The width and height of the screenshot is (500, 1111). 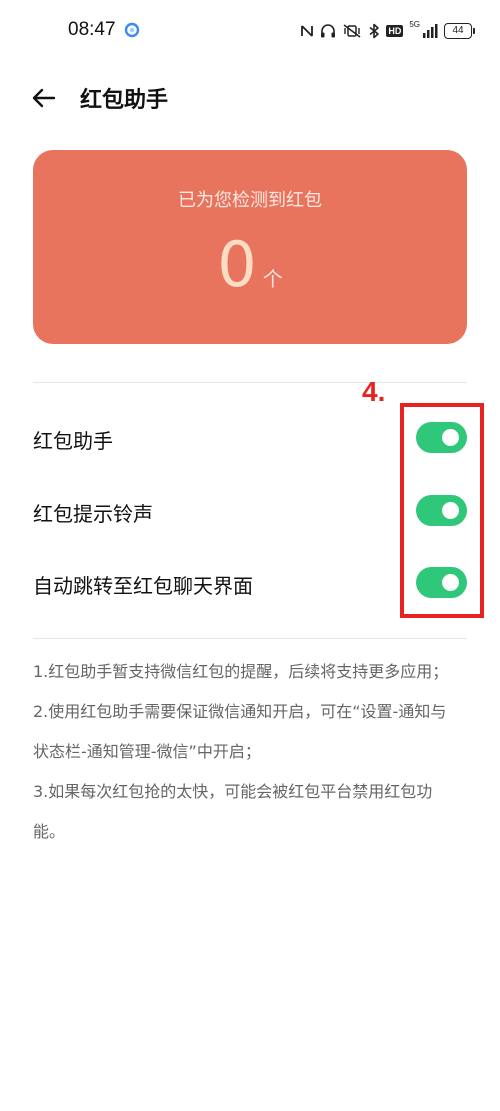 What do you see at coordinates (250, 98) in the screenshot?
I see `header: 红包助手` at bounding box center [250, 98].